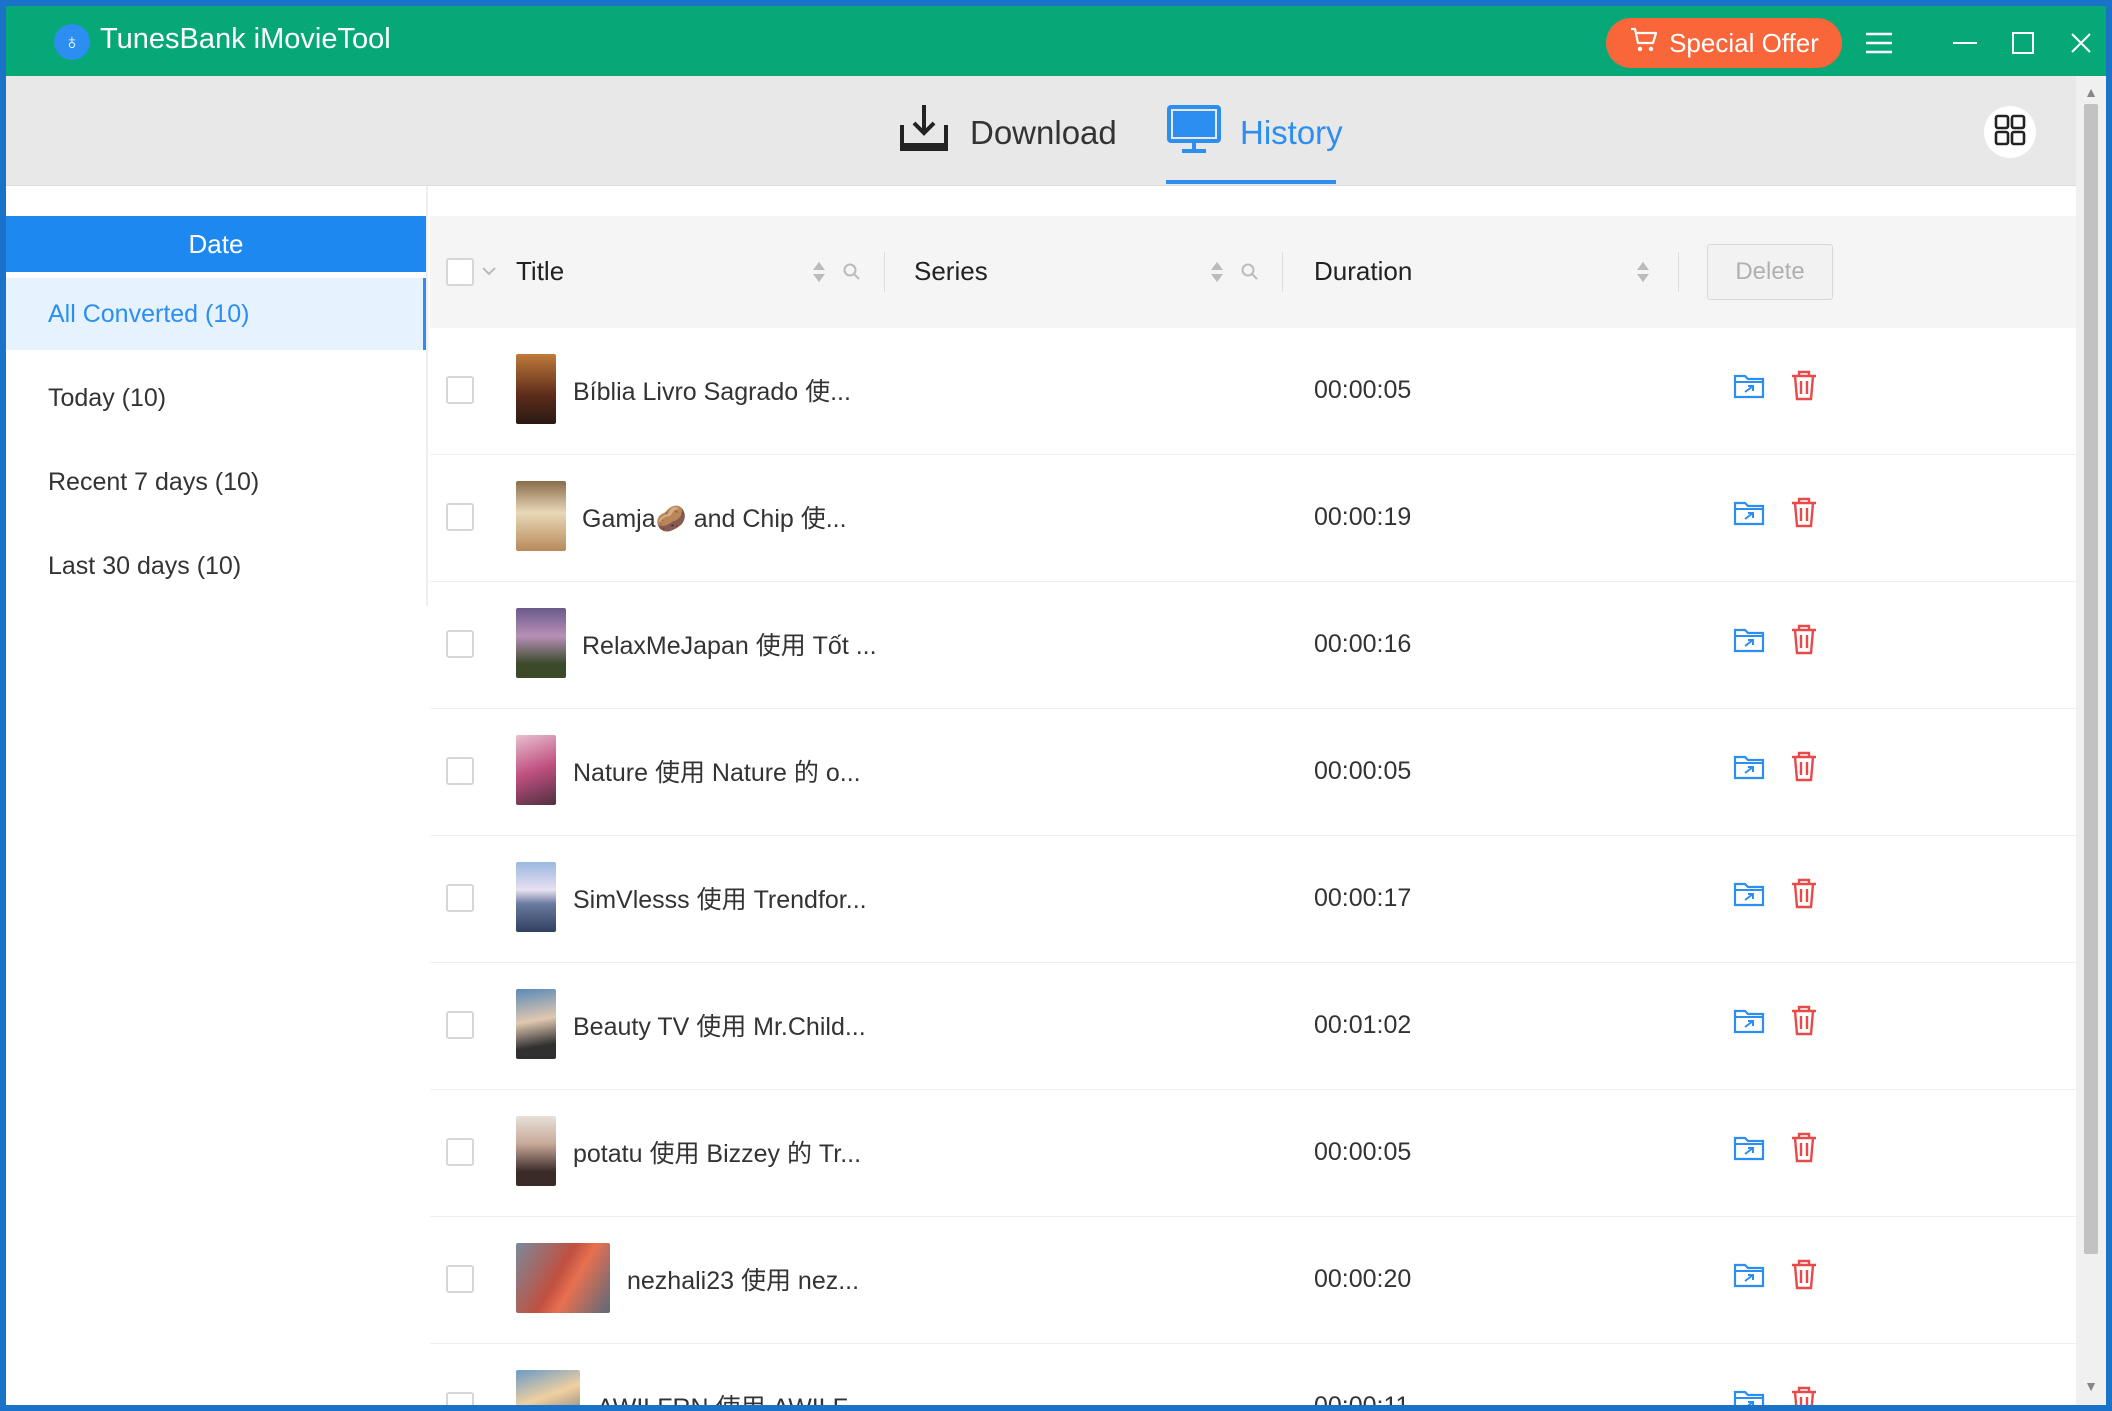 The height and width of the screenshot is (1411, 2112). Describe the element at coordinates (489, 273) in the screenshot. I see `chevron-down-icon` at that location.